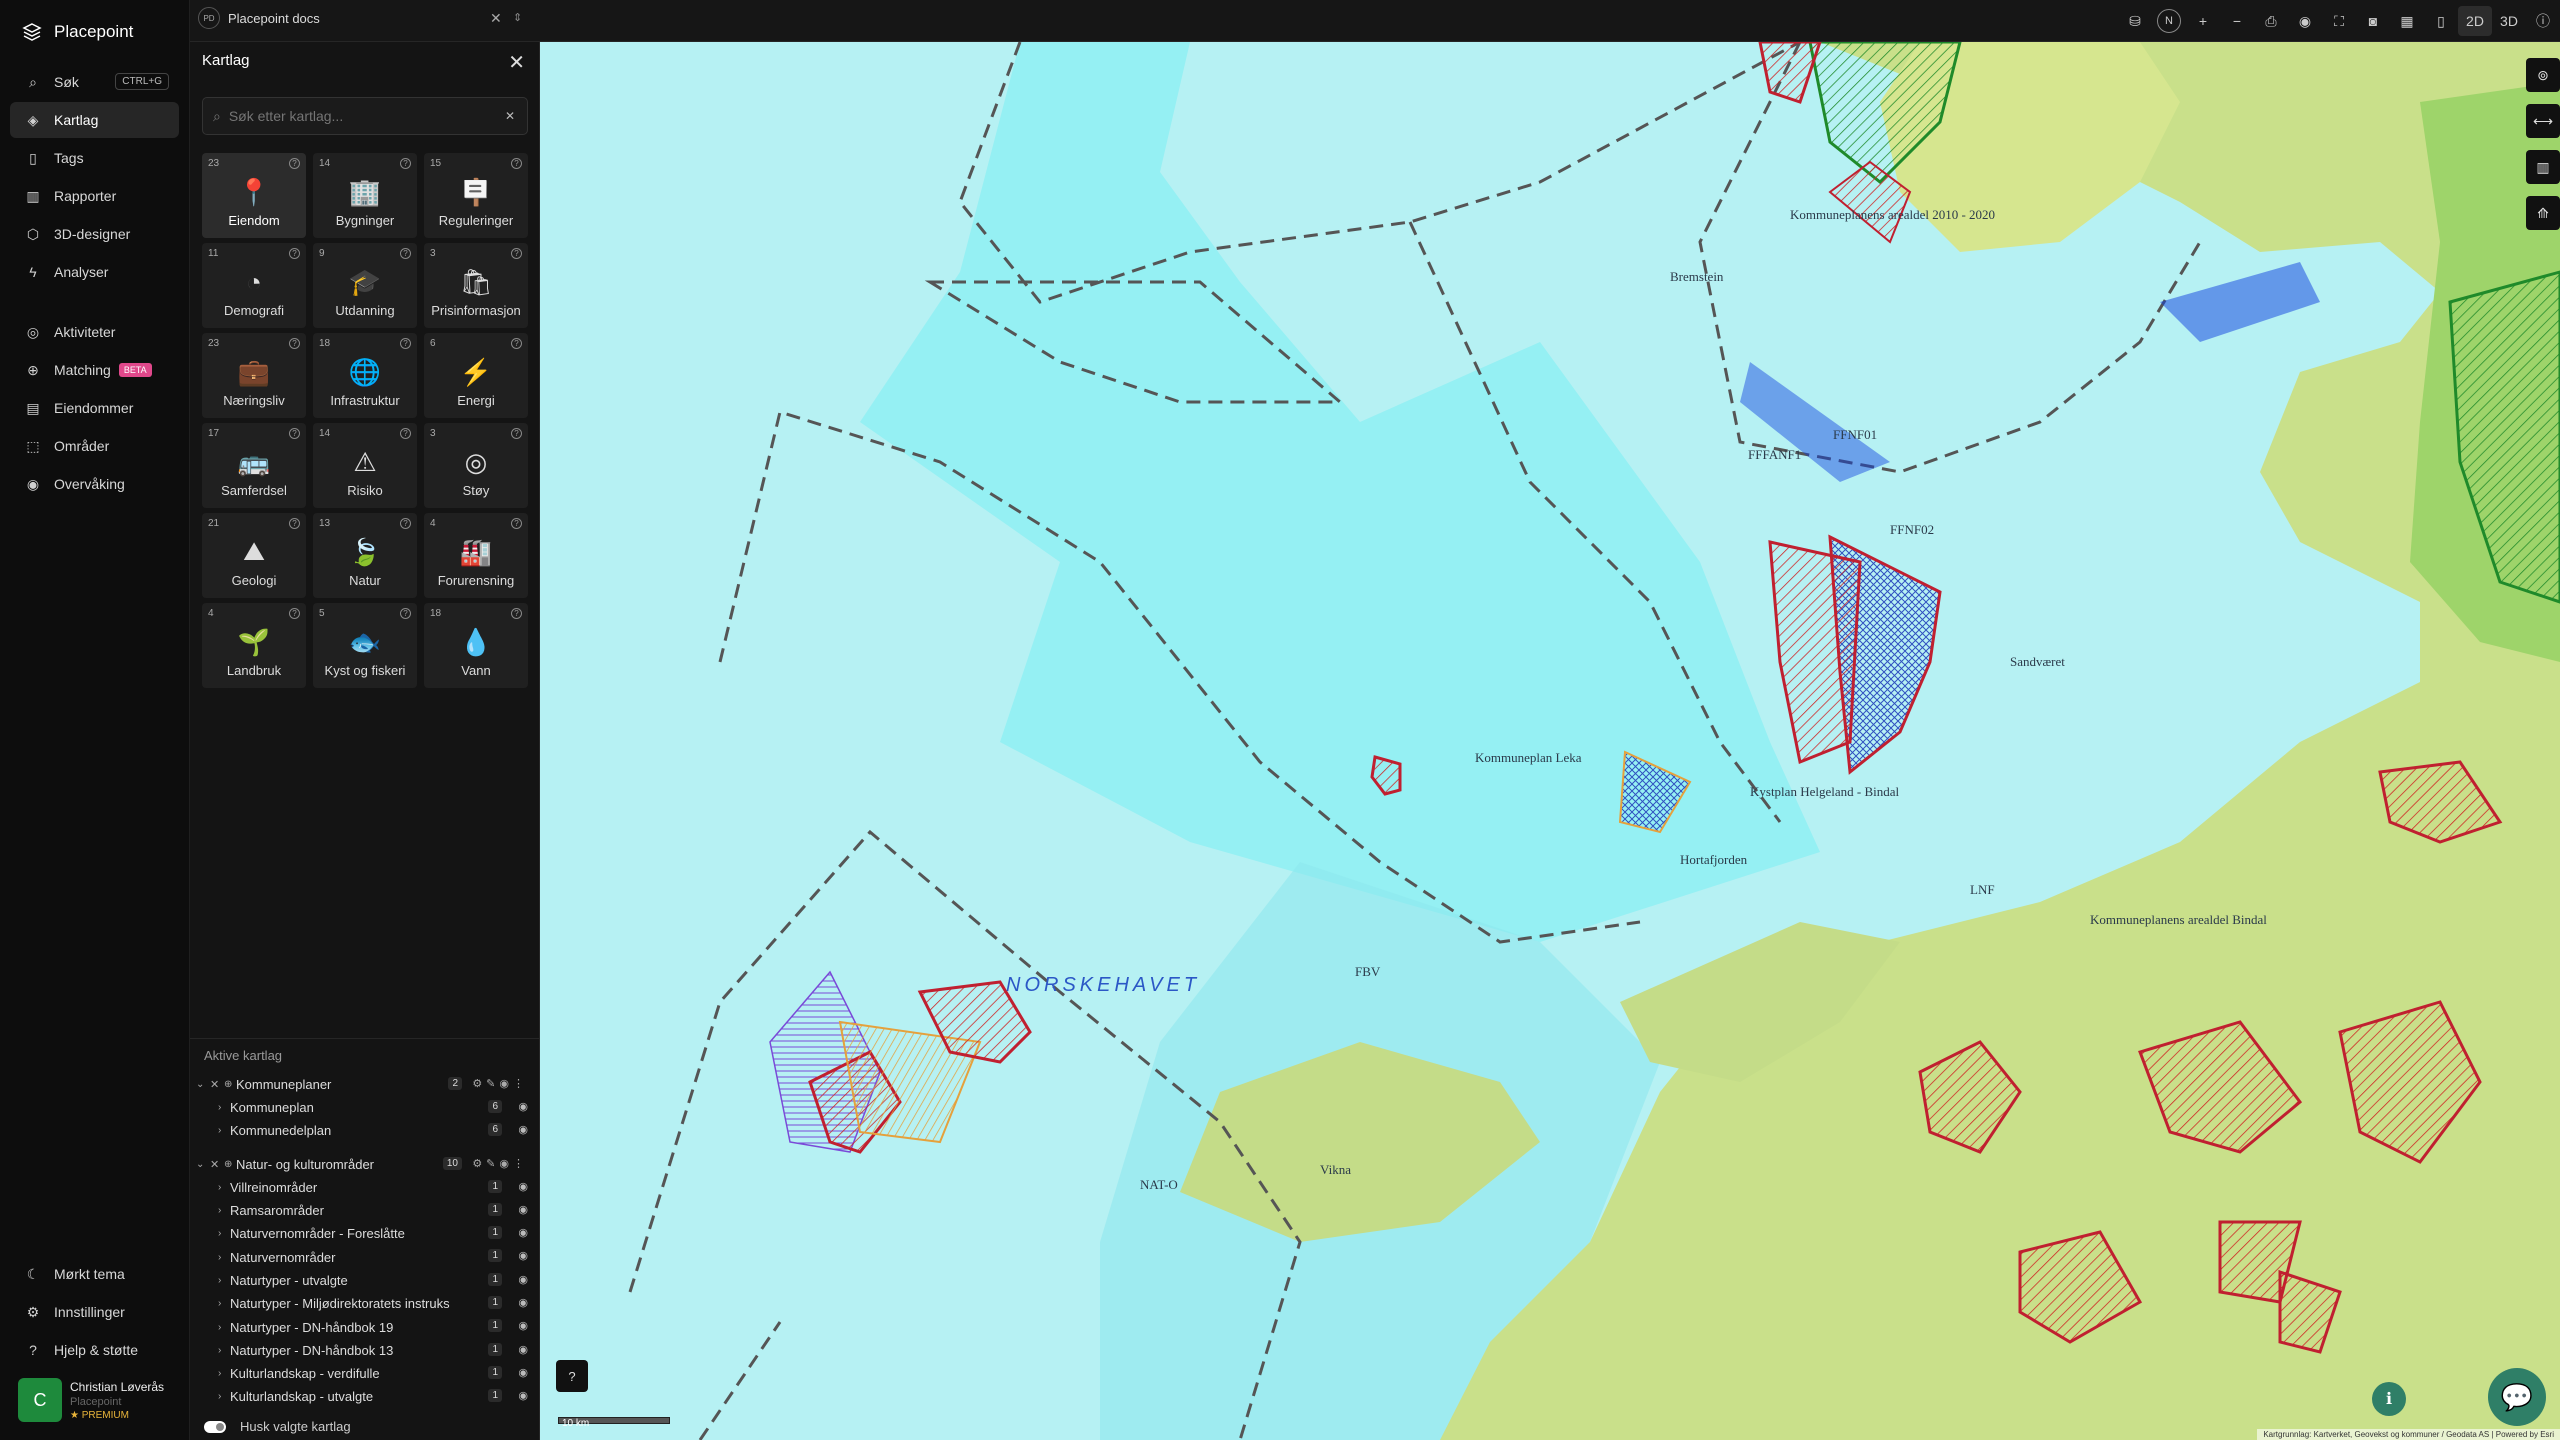 This screenshot has height=1440, width=2560. Describe the element at coordinates (476, 645) in the screenshot. I see `category-vann: 18? 💧 Vann` at that location.